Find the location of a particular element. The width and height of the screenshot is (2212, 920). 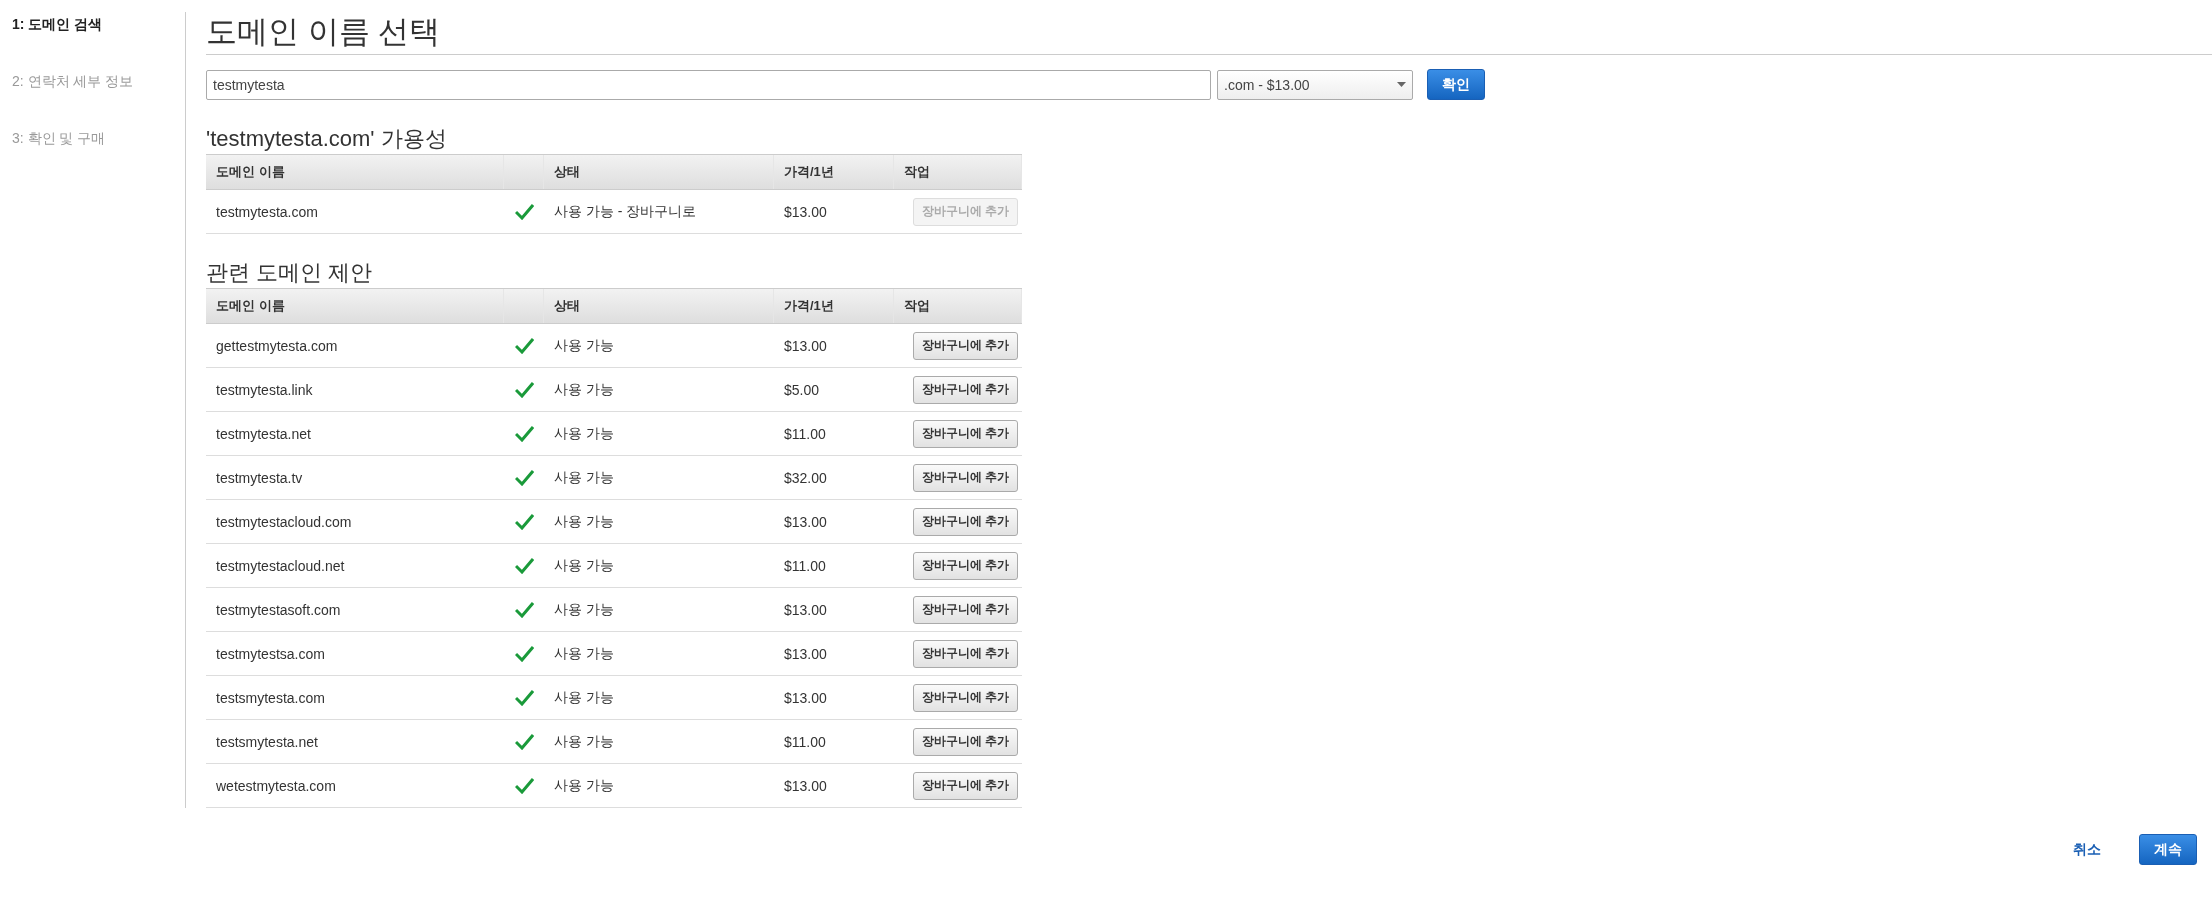

domain-name: testmytestacloud.com is located at coordinates (284, 521).